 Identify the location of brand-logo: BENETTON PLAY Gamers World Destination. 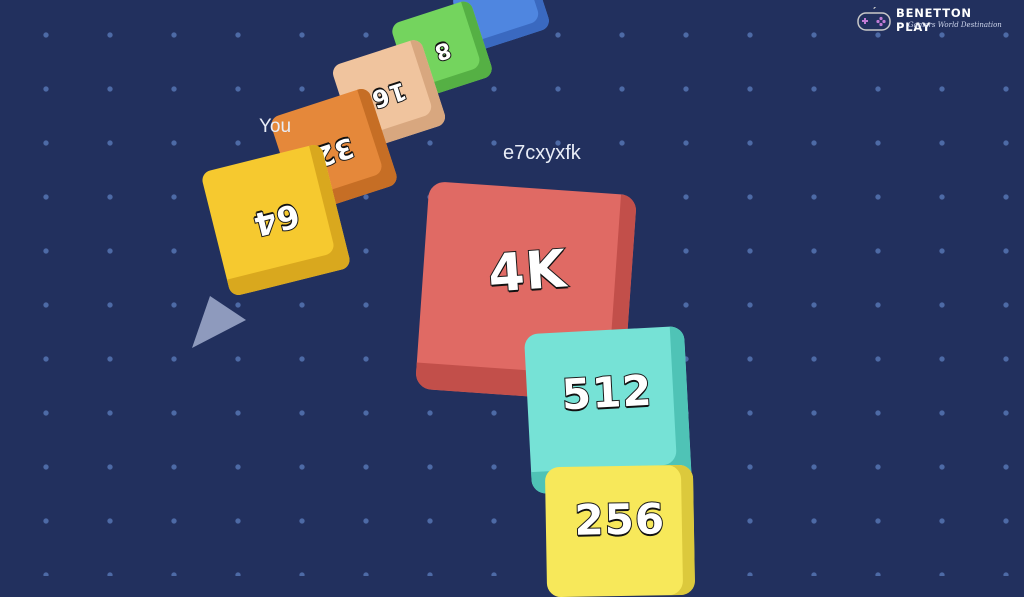
(931, 20).